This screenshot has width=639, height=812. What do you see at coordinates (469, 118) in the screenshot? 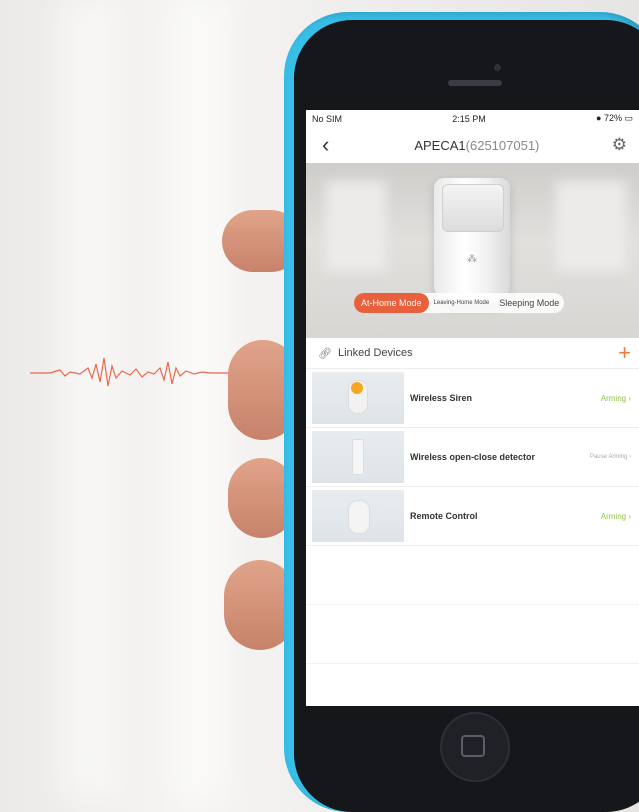
I see `status-time: 2:15 PM` at bounding box center [469, 118].